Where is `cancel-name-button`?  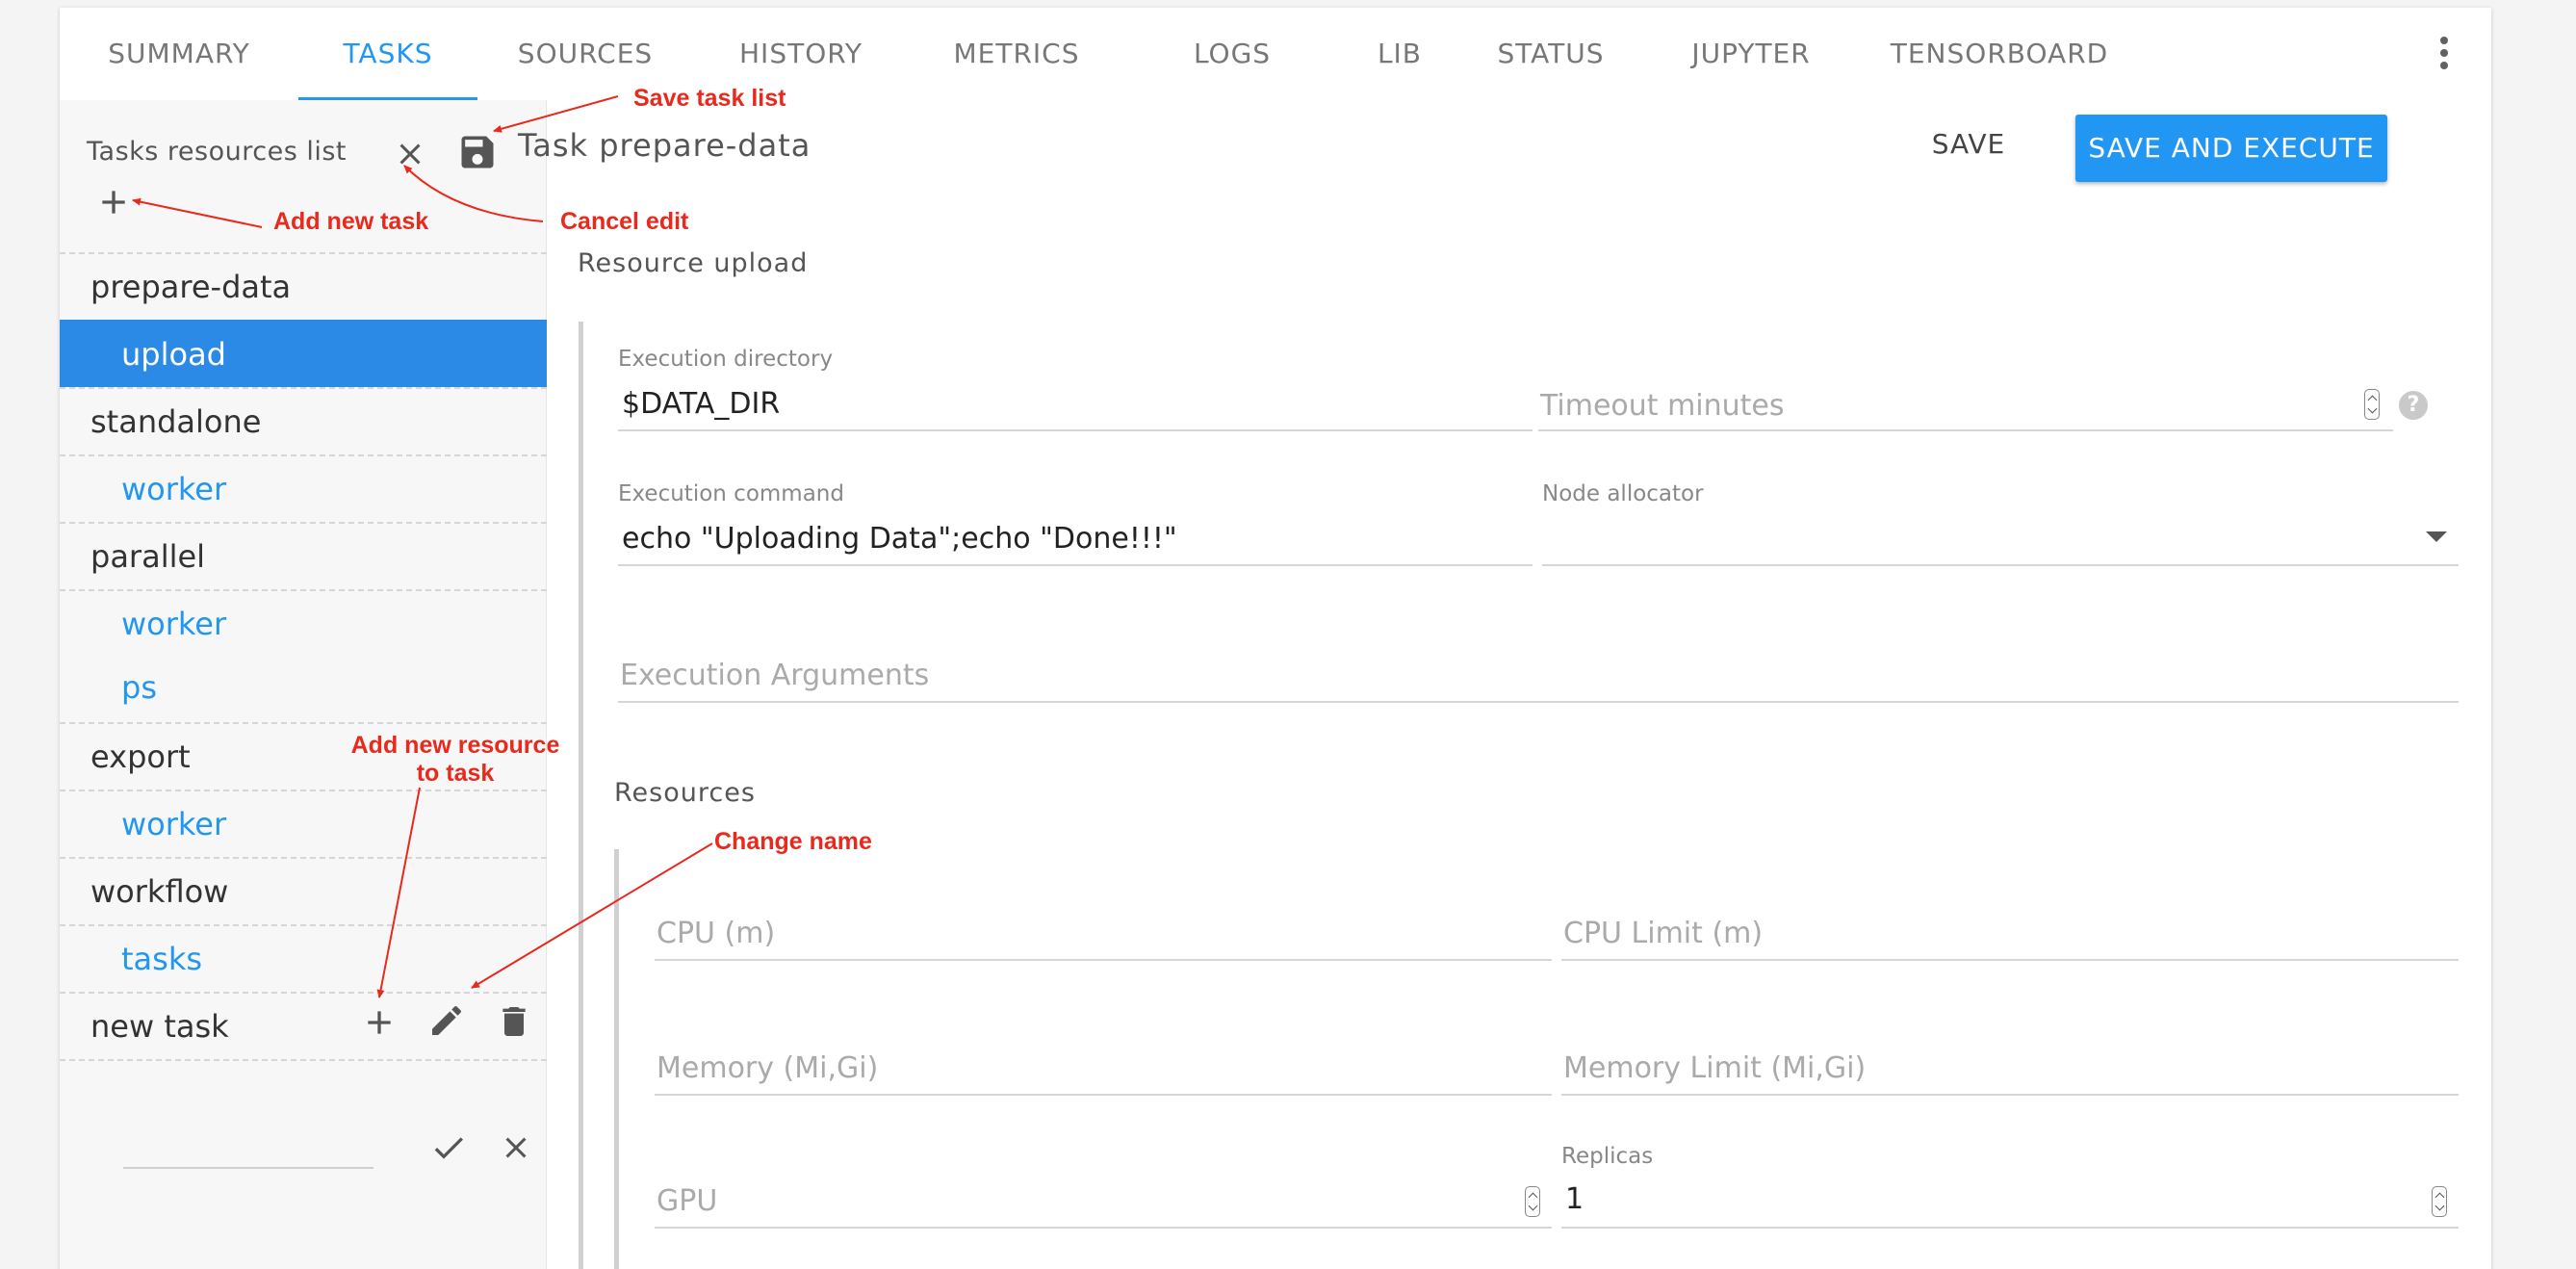 cancel-name-button is located at coordinates (516, 1147).